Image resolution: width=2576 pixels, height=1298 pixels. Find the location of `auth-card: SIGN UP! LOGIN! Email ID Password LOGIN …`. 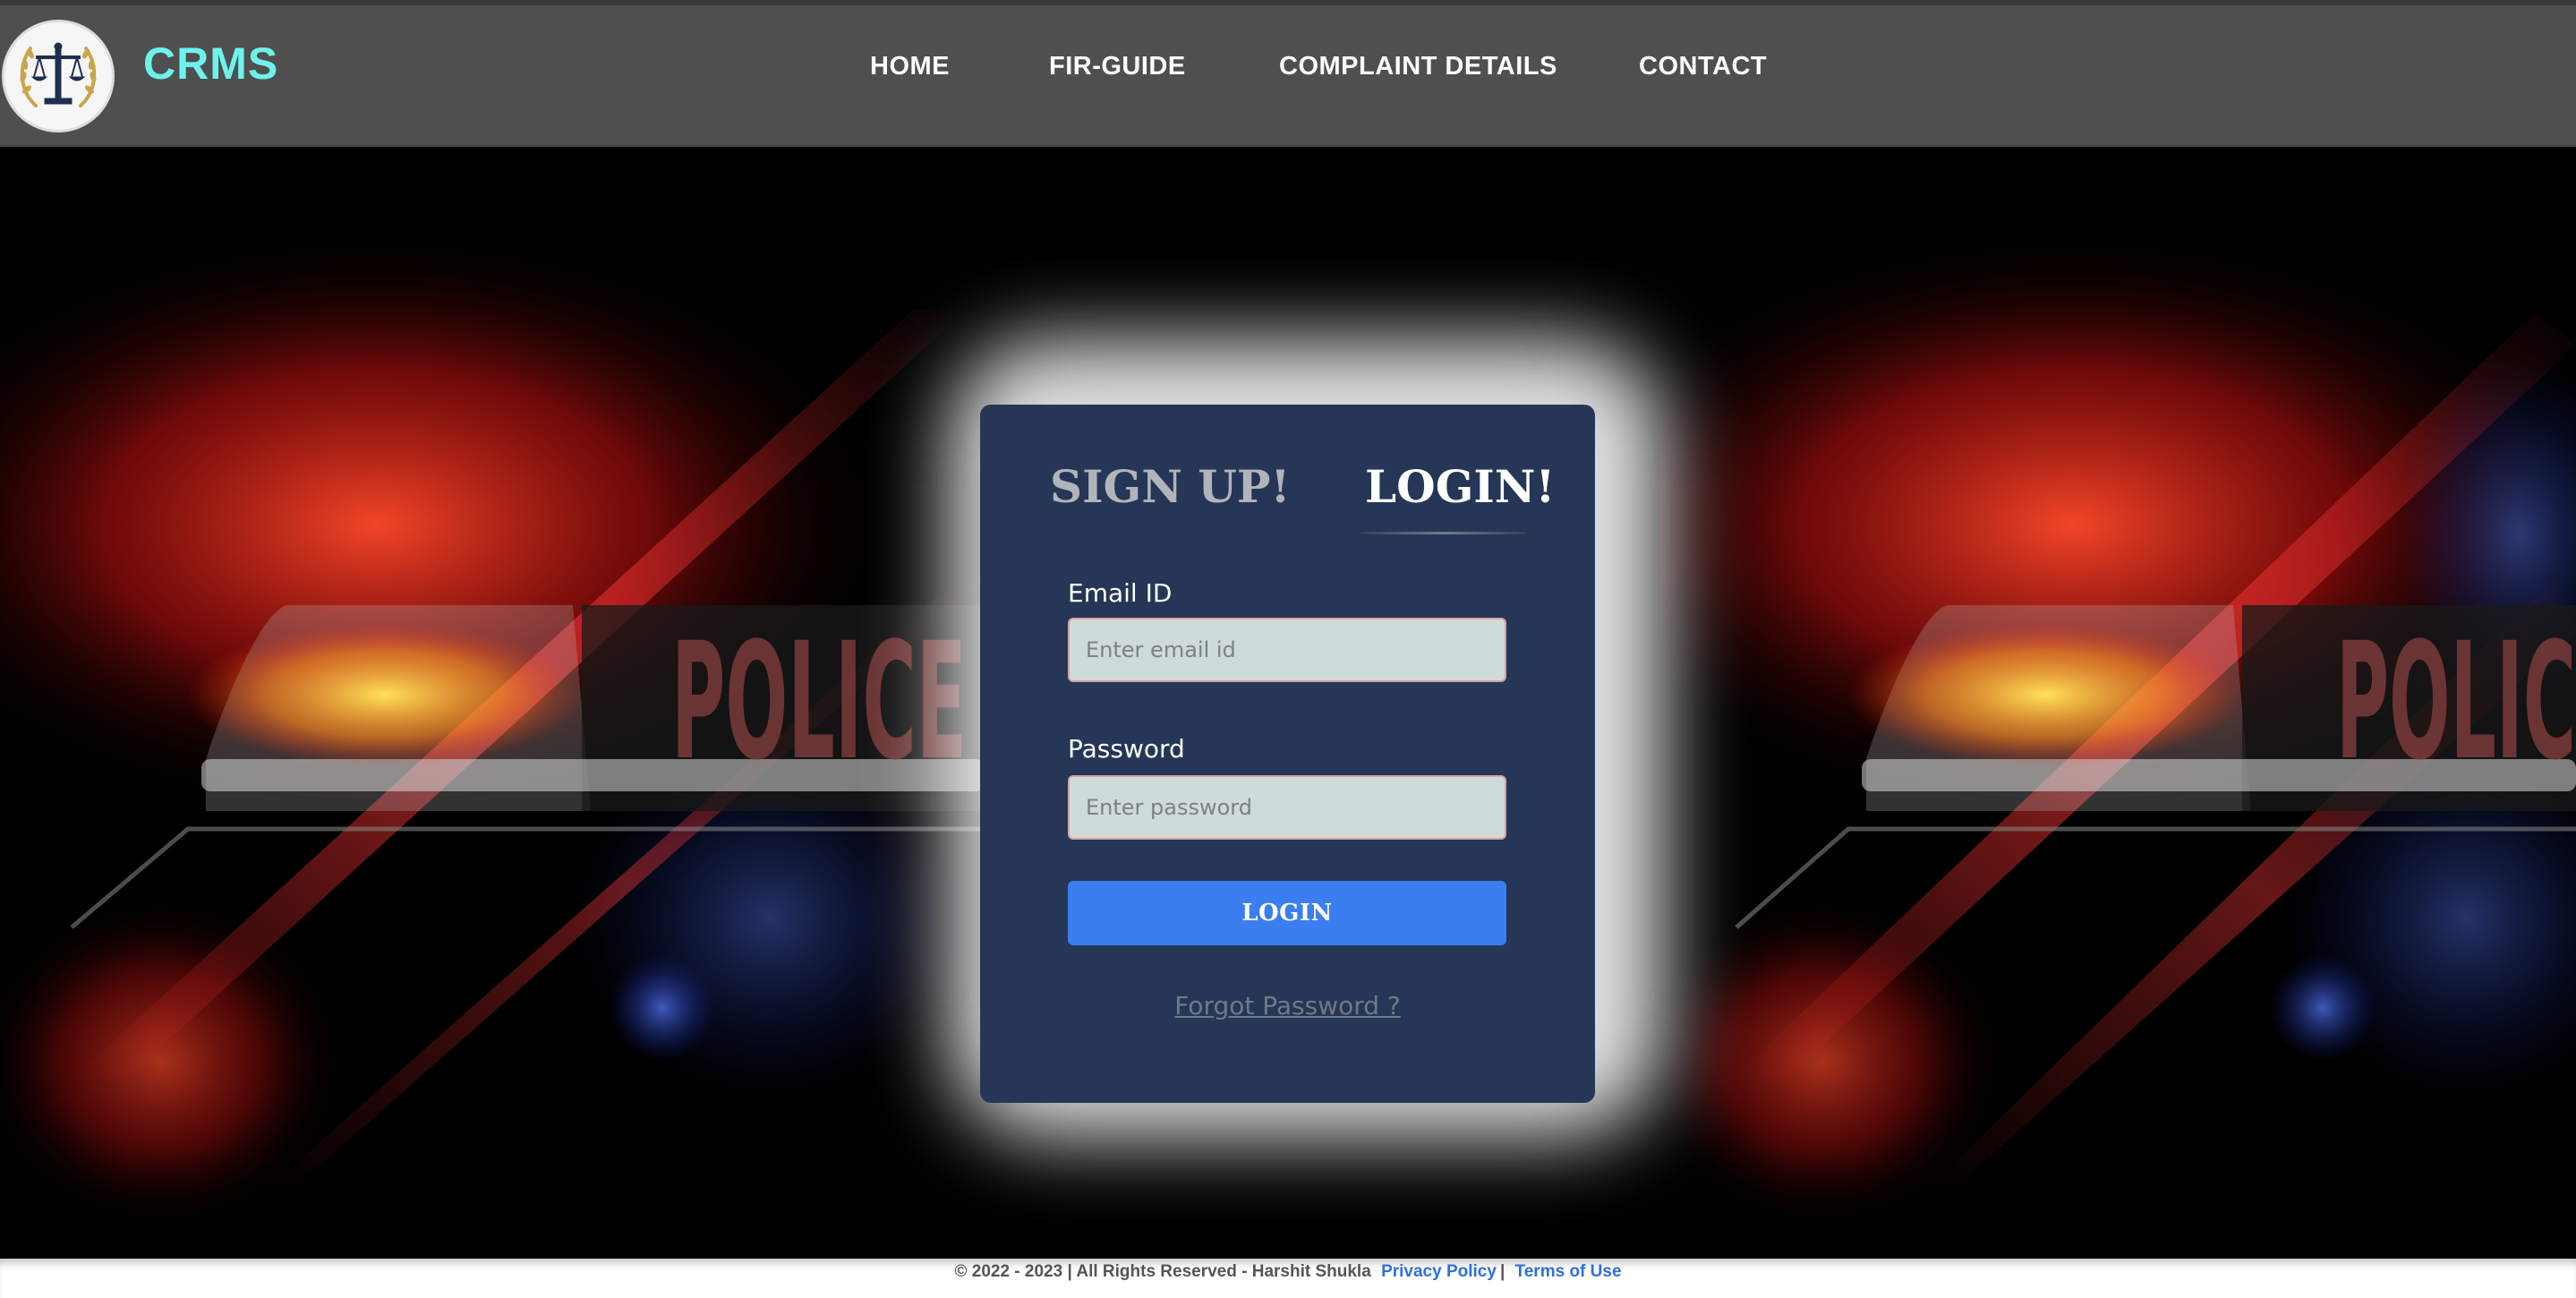

auth-card: SIGN UP! LOGIN! Email ID Password LOGIN … is located at coordinates (1287, 754).